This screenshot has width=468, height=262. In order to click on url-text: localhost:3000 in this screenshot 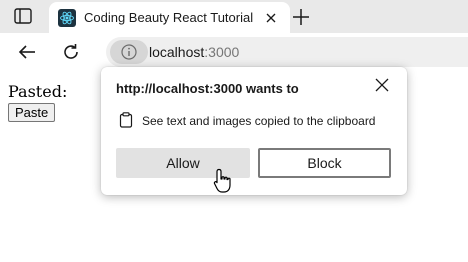, I will do `click(194, 52)`.